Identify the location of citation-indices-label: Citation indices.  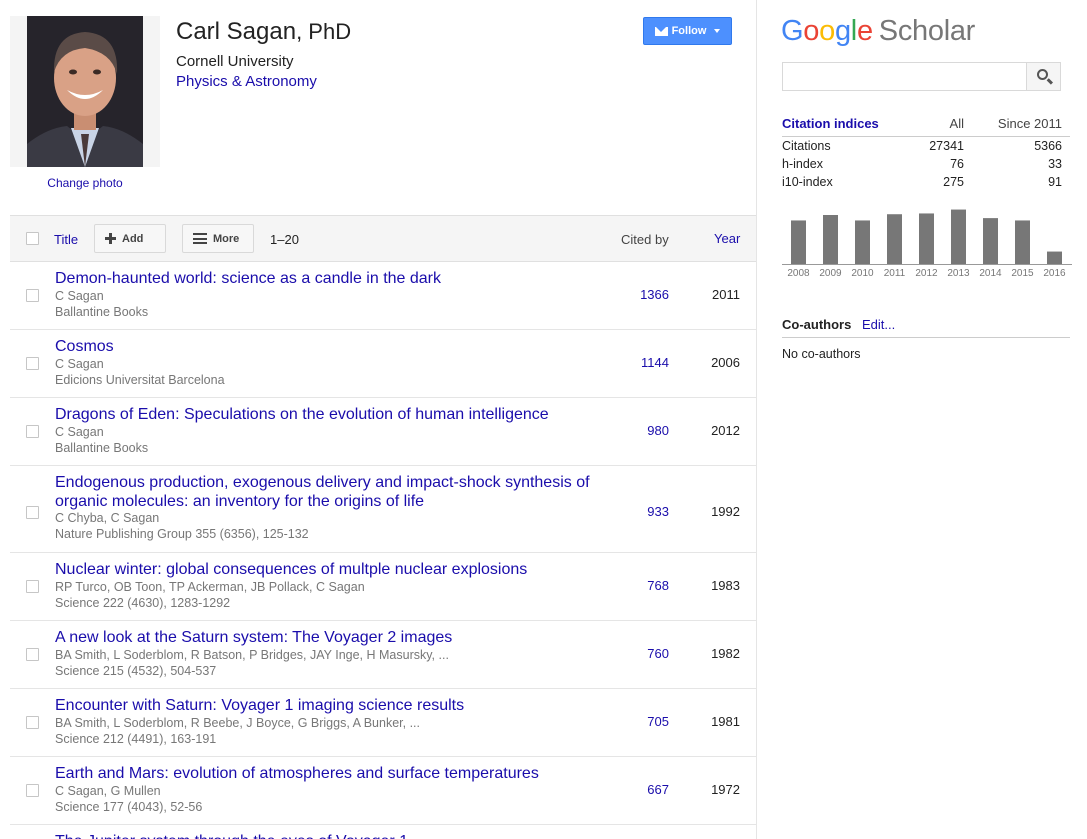
(830, 123).